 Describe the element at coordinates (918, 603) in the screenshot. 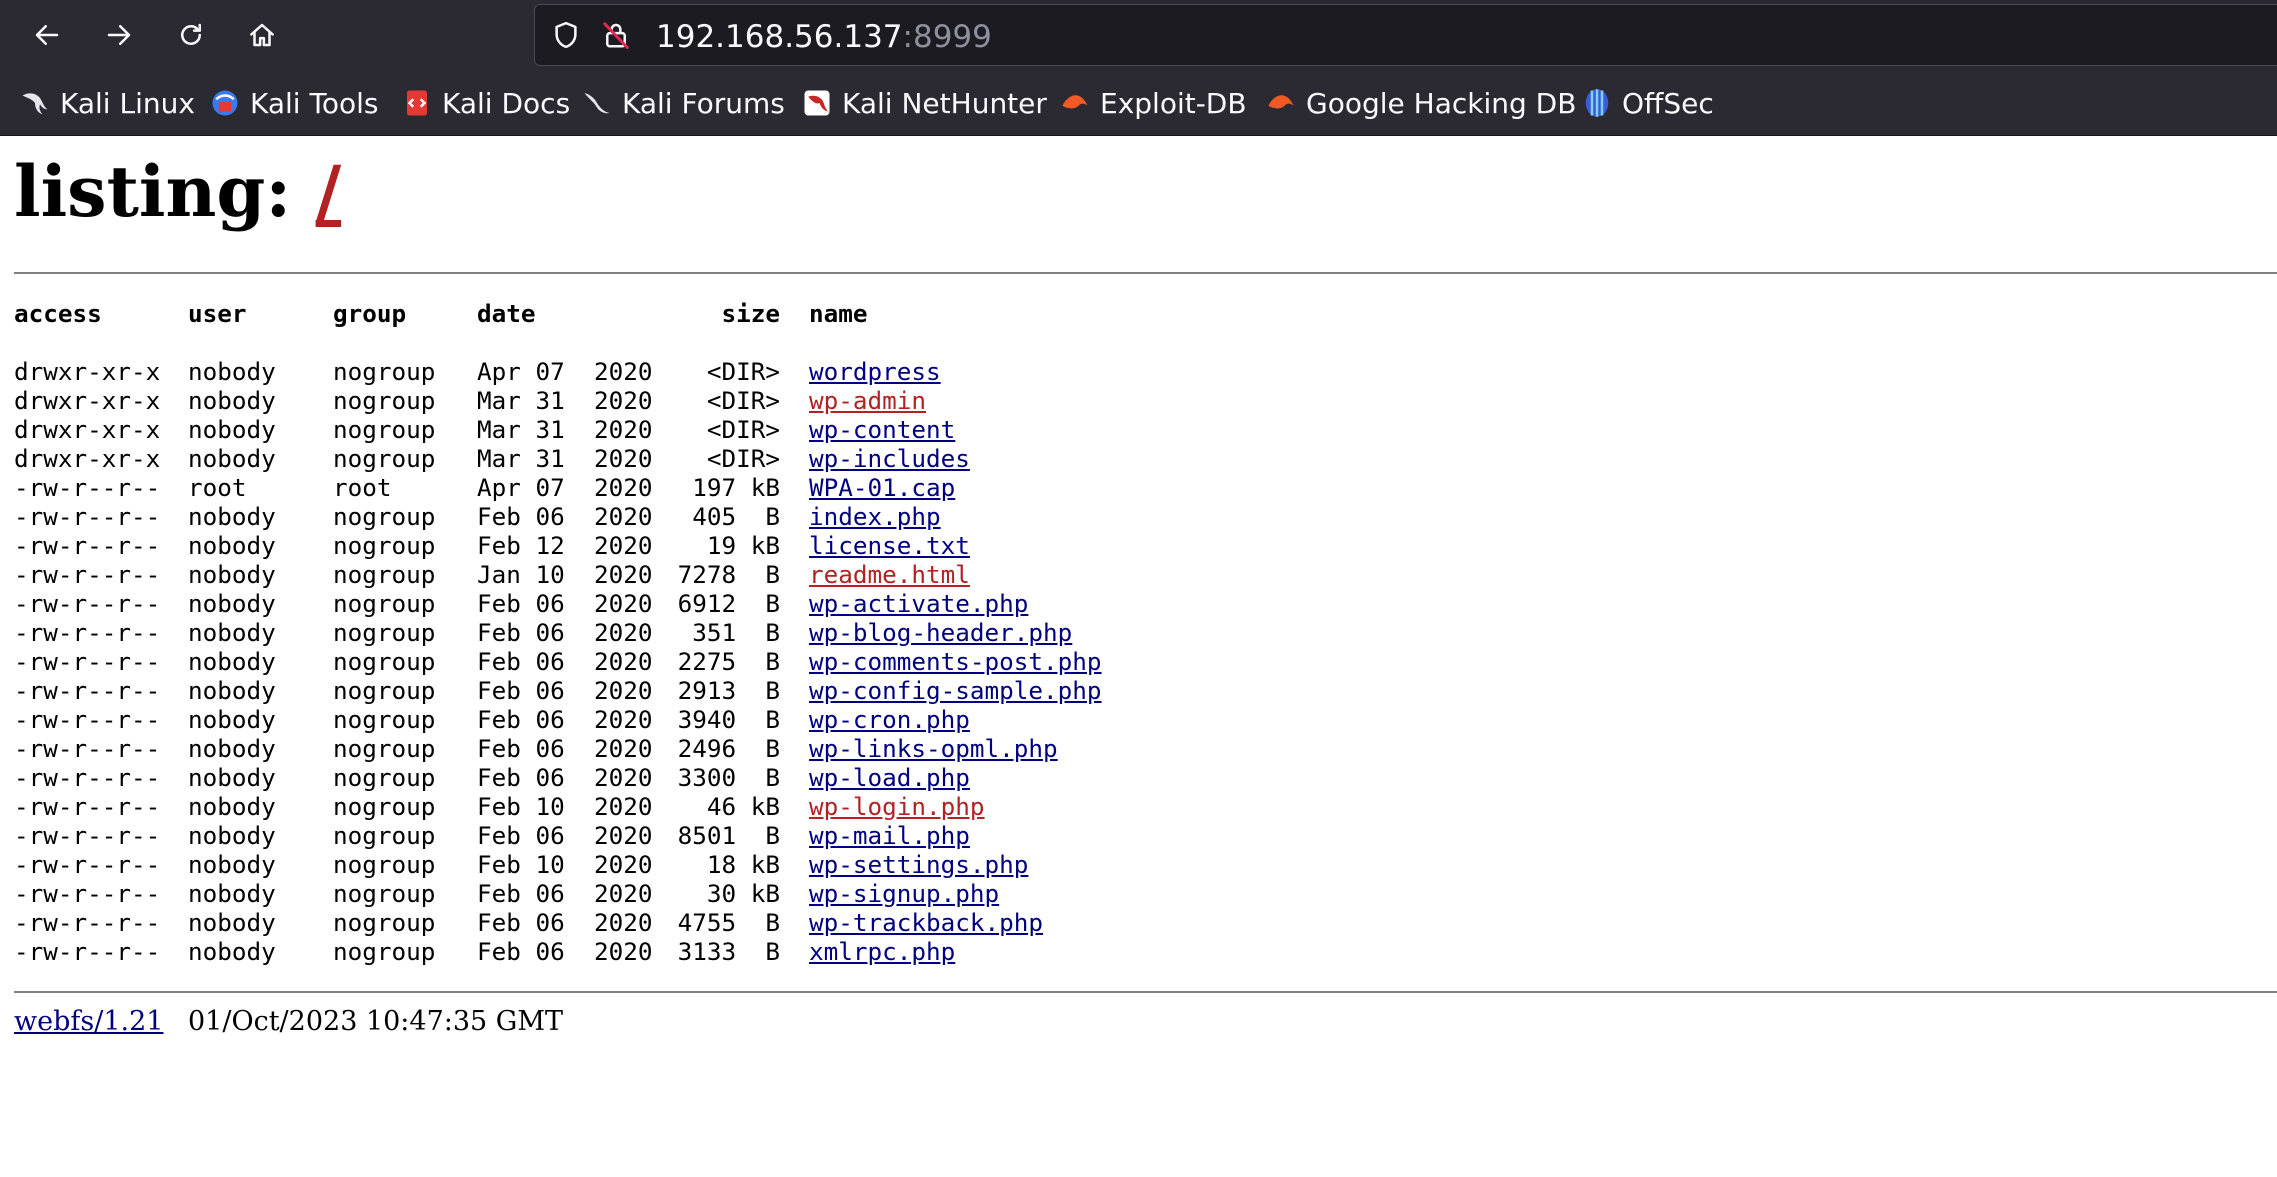

I see `file-link: wp-activate.php` at that location.